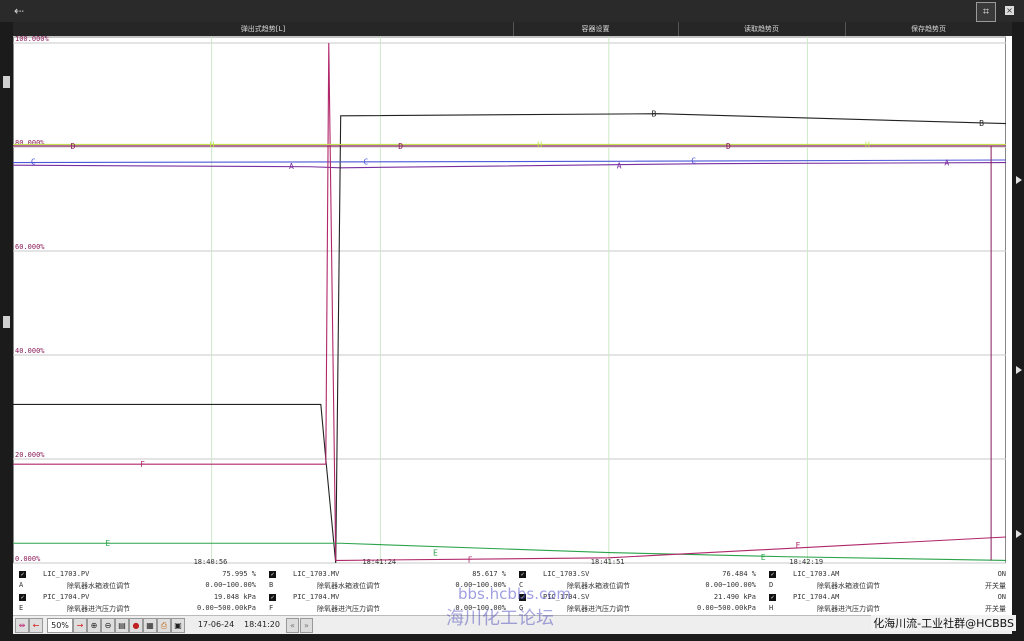  I want to click on page-icon: ▦, so click(150, 625).